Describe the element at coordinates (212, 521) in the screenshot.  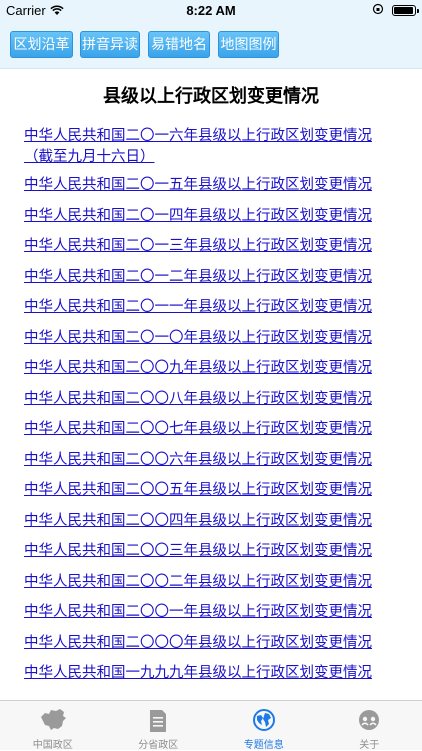
I see `link-2004: 中华人民共和国二〇〇四年县级以上行政区划变更情况` at that location.